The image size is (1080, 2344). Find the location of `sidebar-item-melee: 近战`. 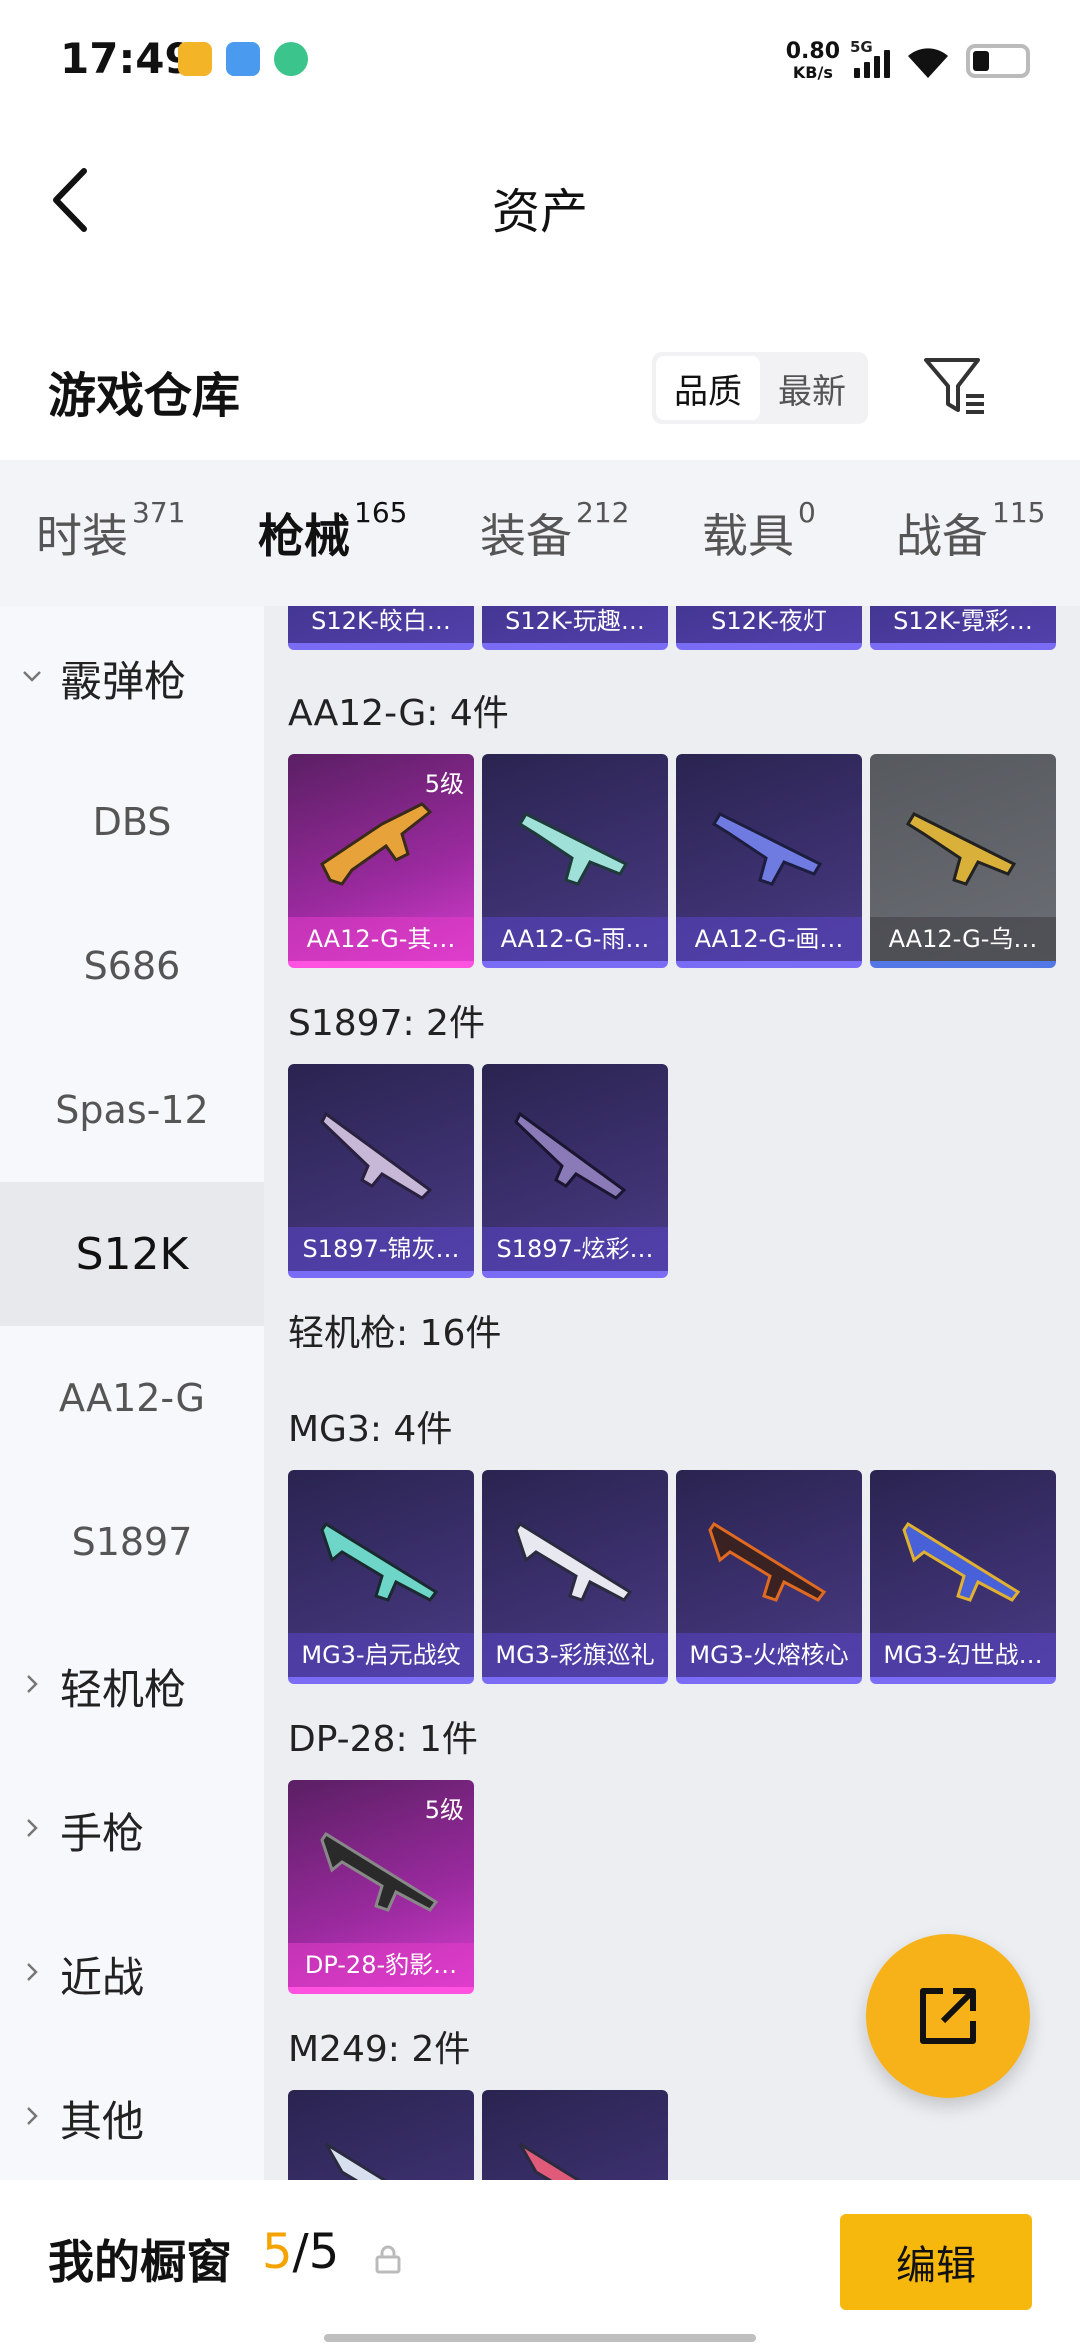

sidebar-item-melee: 近战 is located at coordinates (132, 1974).